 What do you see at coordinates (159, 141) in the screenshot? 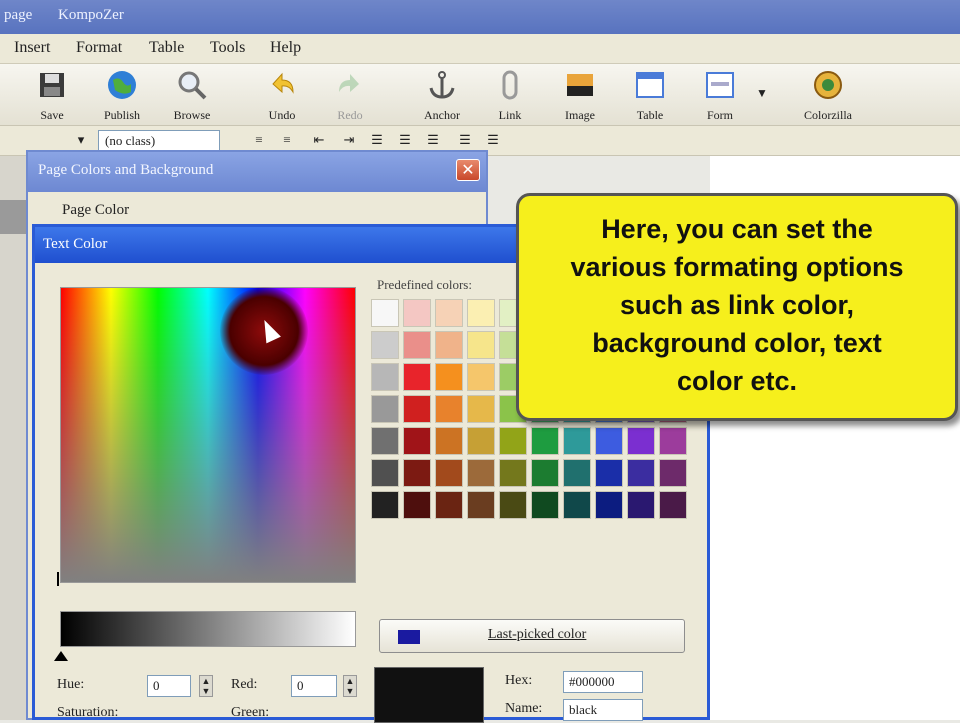
I see `class-combo: (no class)` at bounding box center [159, 141].